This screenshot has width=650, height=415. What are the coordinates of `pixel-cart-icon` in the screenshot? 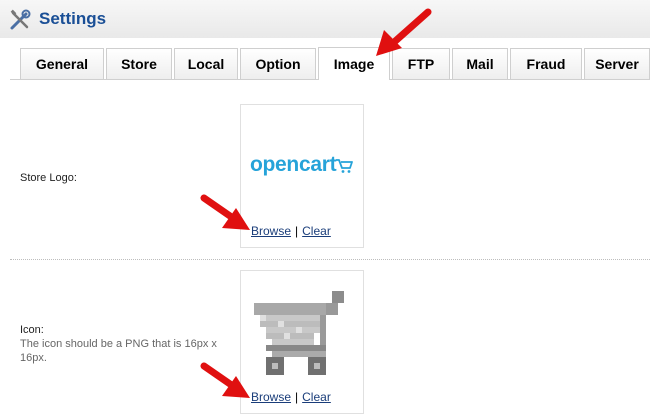 It's located at (299, 333).